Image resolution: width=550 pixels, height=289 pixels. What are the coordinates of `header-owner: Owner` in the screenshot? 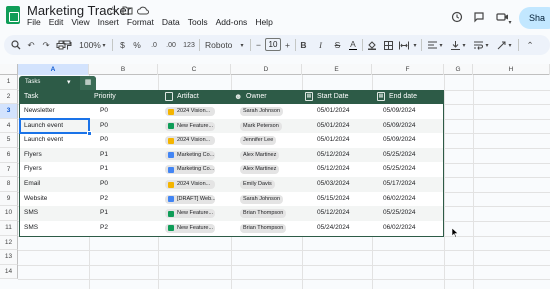 It's located at (256, 97).